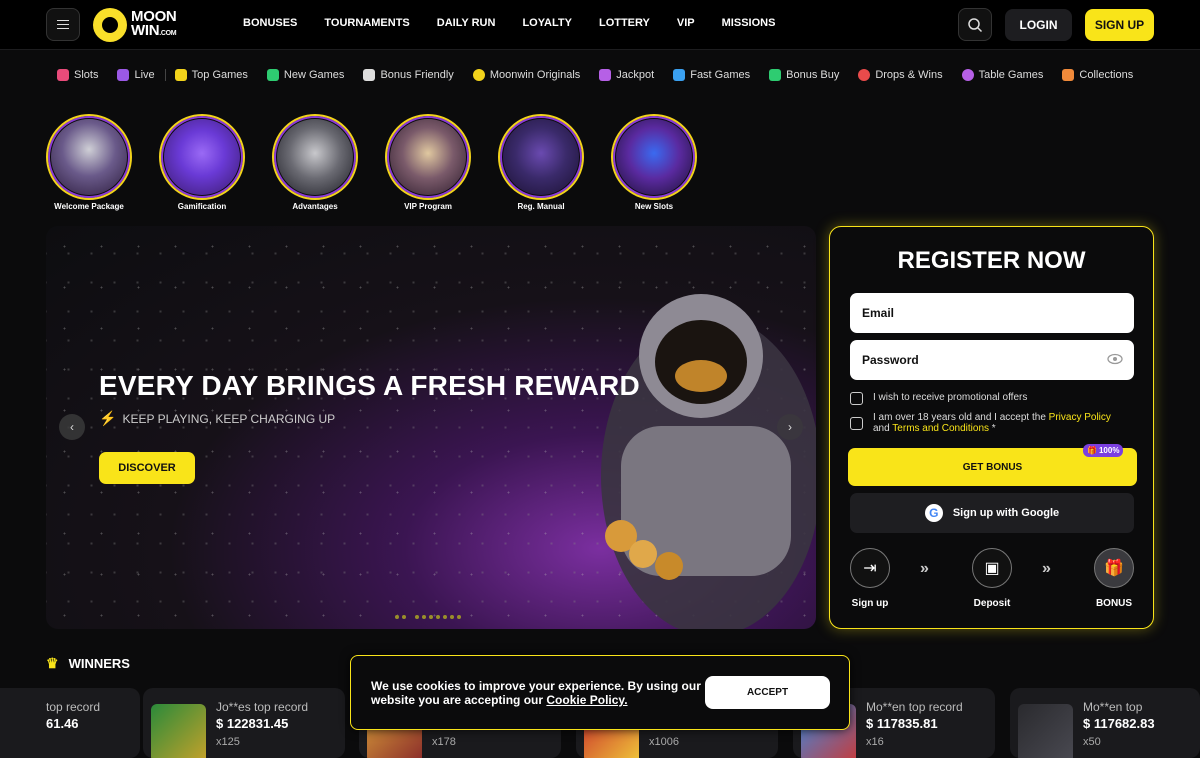  What do you see at coordinates (856, 398) in the screenshot?
I see `promo-checkbox` at bounding box center [856, 398].